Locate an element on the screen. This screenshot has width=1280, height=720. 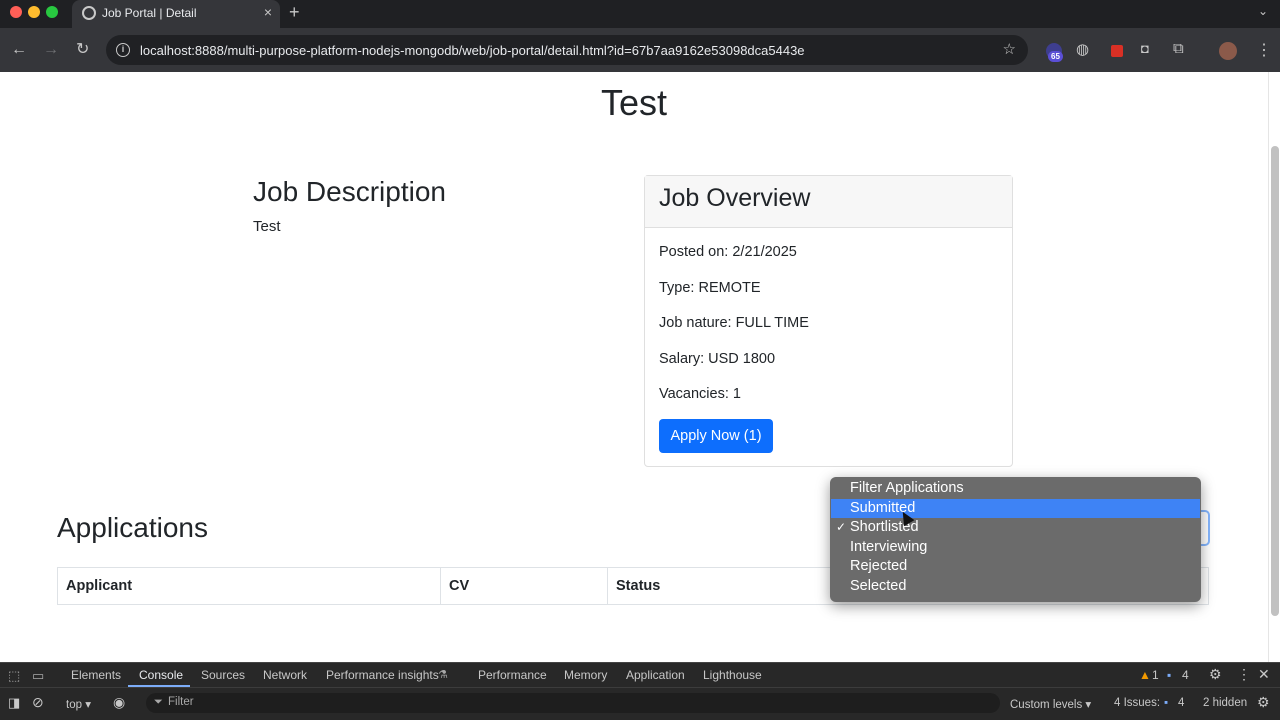
option-shortlisted: ✓ Shortlisted is located at coordinates (1015, 528).